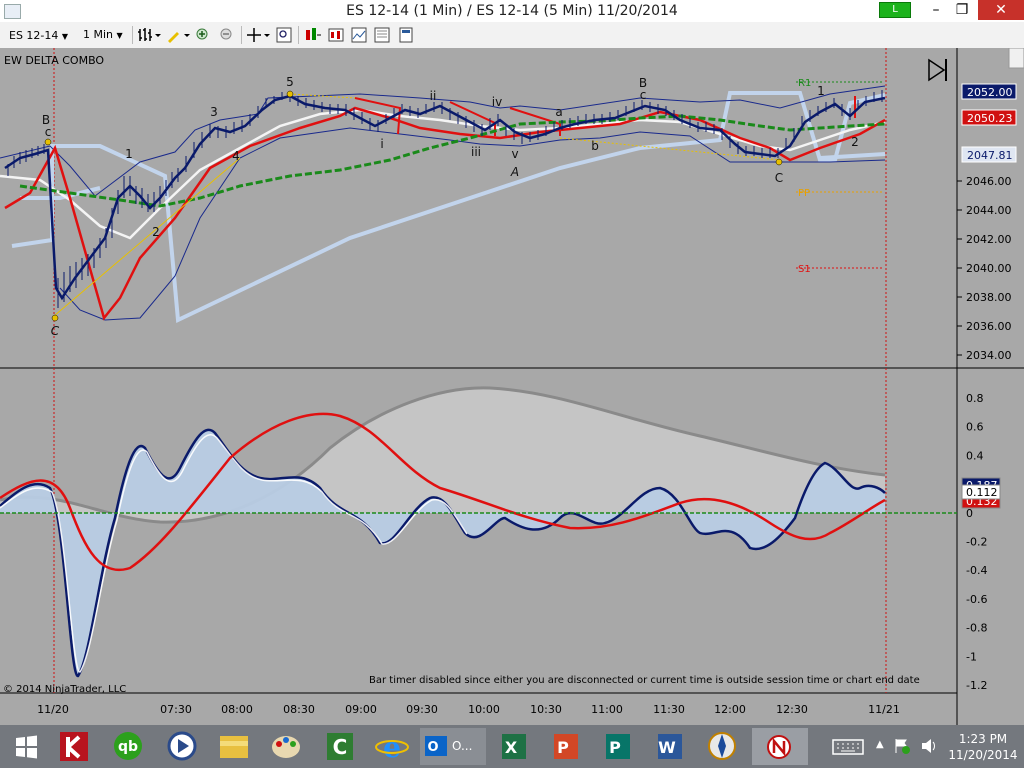  Describe the element at coordinates (258, 35) in the screenshot. I see `crosshair-icon` at that location.